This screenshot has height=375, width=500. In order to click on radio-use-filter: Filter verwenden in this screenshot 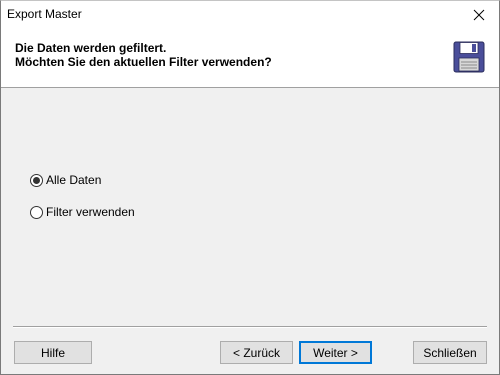, I will do `click(82, 212)`.